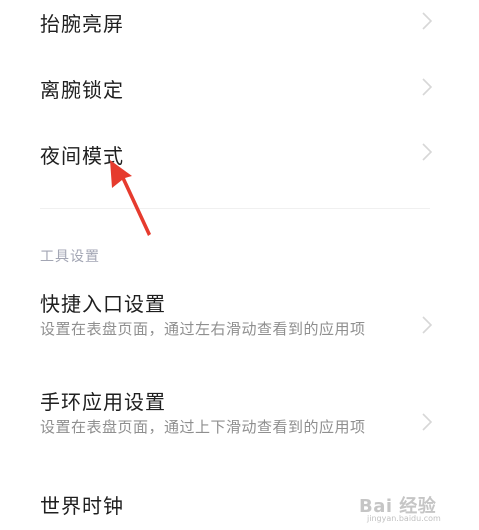 The image size is (479, 530). What do you see at coordinates (404, 518) in the screenshot?
I see `watermark-subtext: jingyan.baidu.com` at bounding box center [404, 518].